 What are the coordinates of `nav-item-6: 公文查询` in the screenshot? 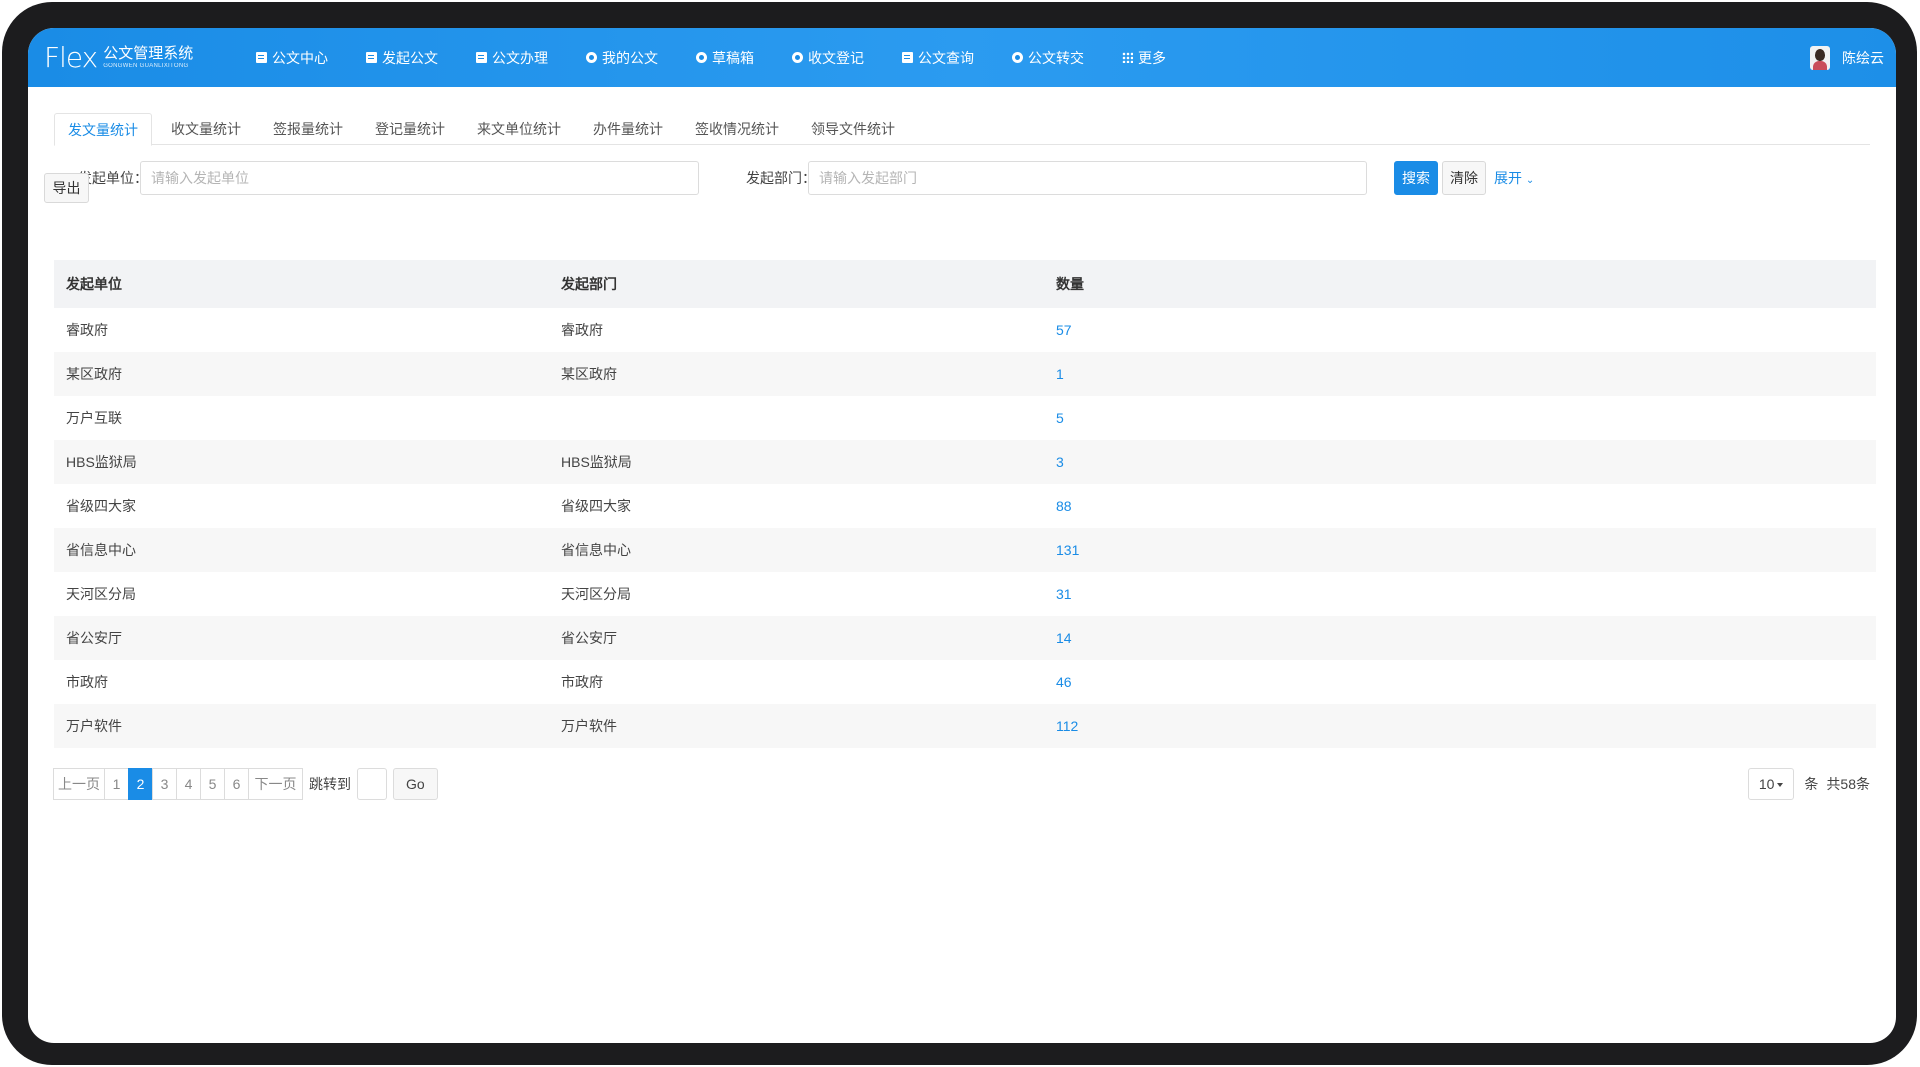 It's located at (938, 58).